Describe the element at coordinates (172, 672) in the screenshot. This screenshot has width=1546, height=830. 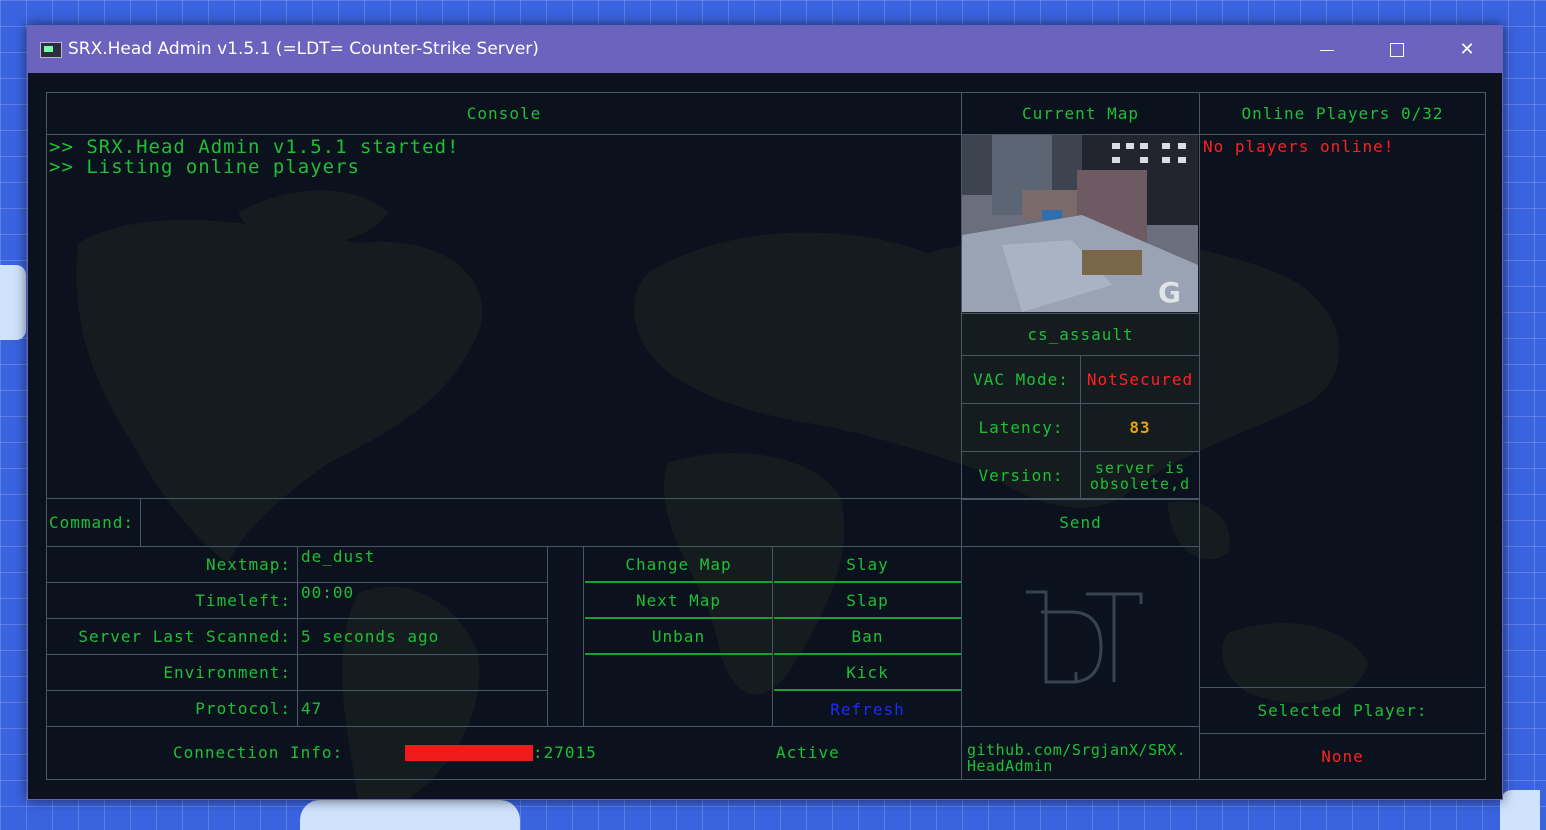
I see `environment-label: Environment:` at that location.